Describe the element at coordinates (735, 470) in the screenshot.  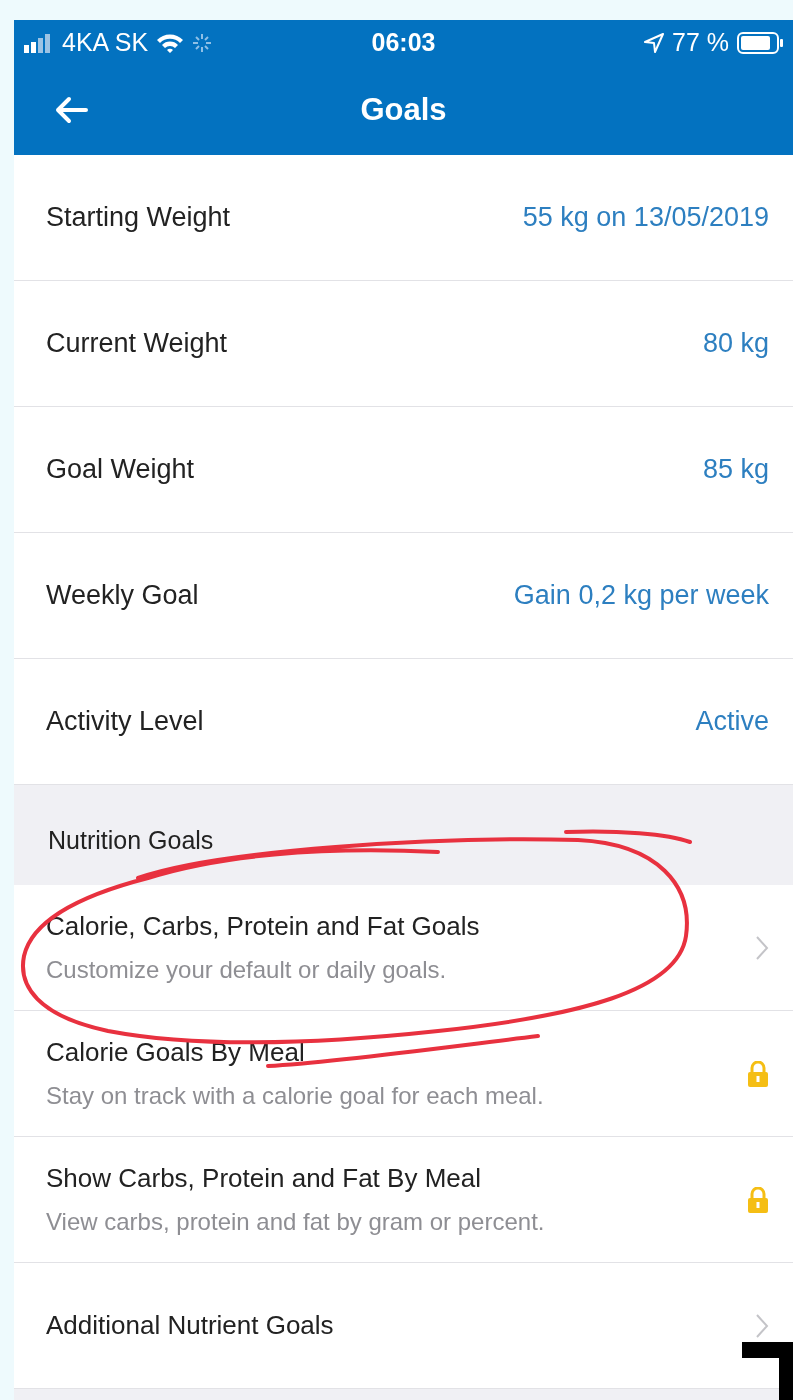
I see `row-value: 85 kg` at that location.